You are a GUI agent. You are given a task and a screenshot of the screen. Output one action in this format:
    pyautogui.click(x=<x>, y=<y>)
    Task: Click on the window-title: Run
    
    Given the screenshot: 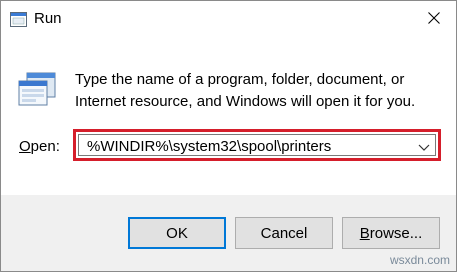 What is the action you would take?
    pyautogui.click(x=48, y=18)
    